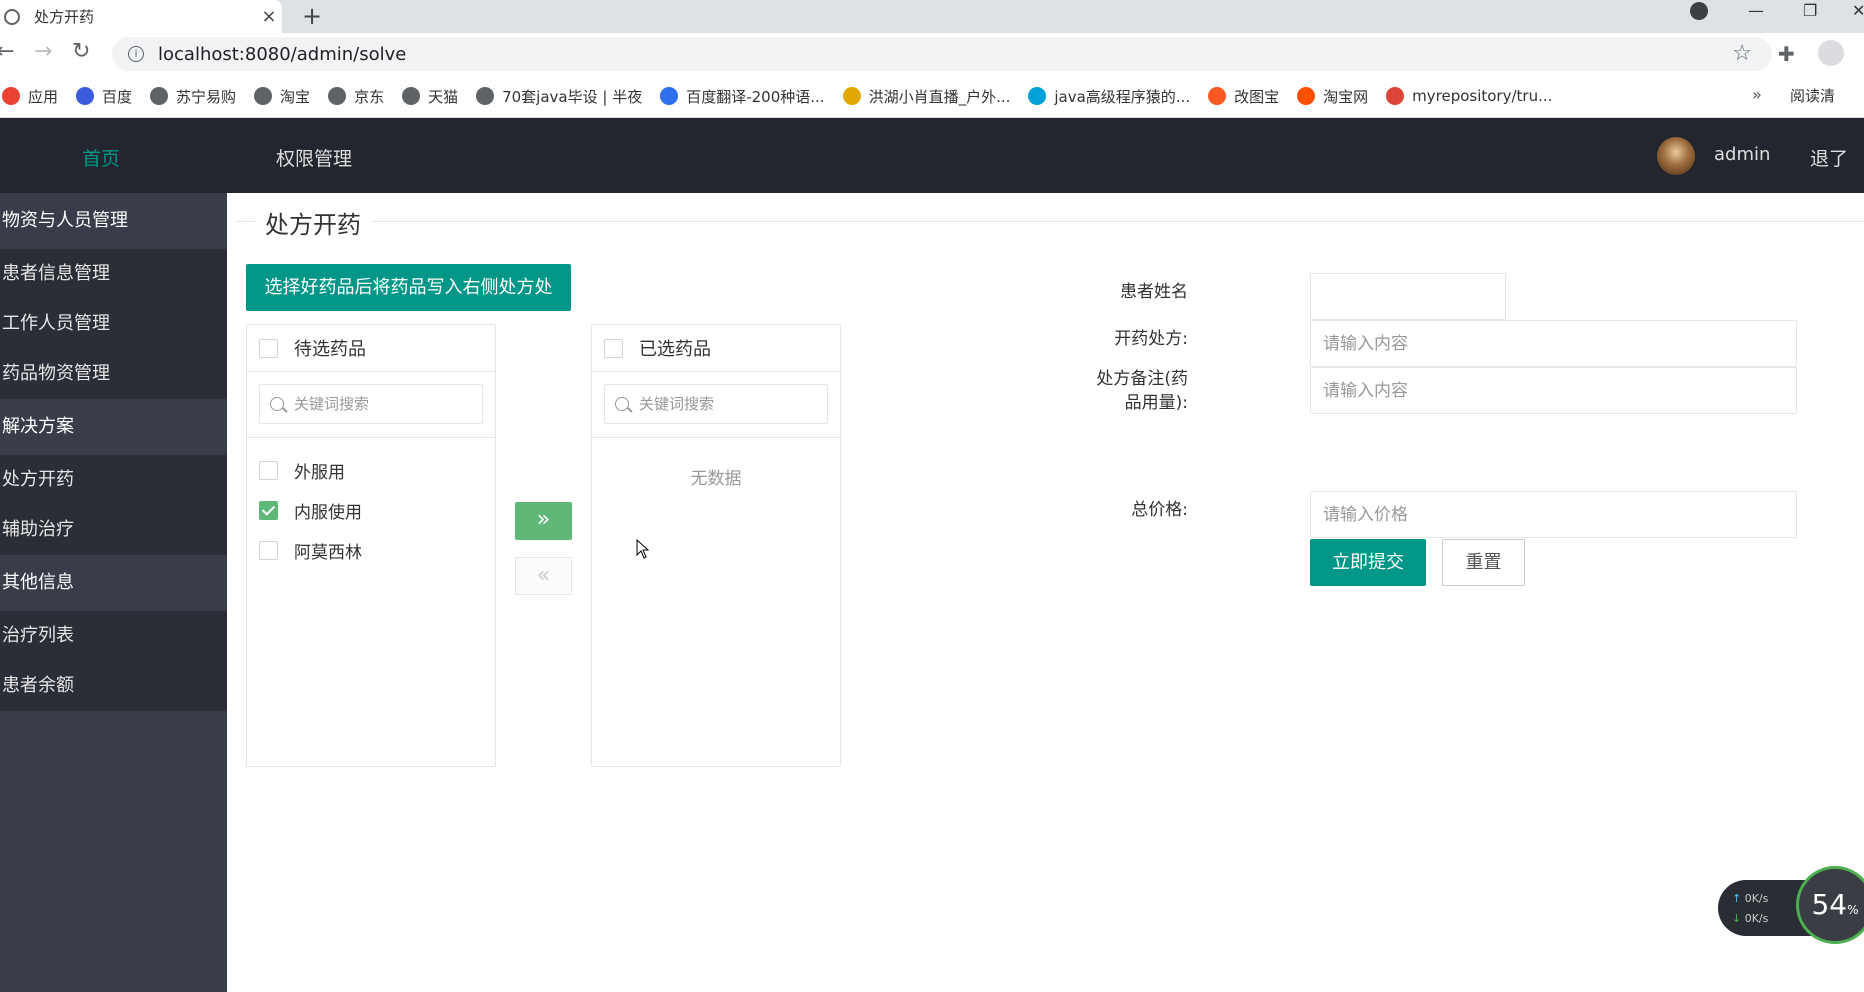 Image resolution: width=1864 pixels, height=992 pixels. What do you see at coordinates (7, 51) in the screenshot?
I see `back-icon: ←` at bounding box center [7, 51].